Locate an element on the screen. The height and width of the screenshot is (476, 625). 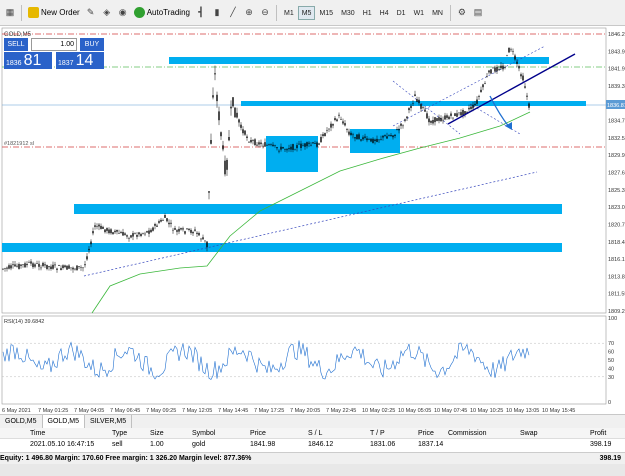
autotrading-icon is located at coordinates (139, 12).